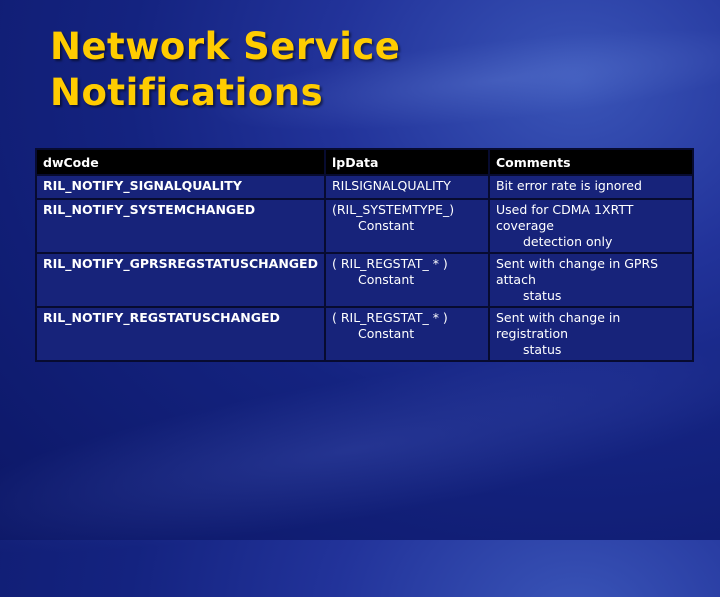  What do you see at coordinates (180, 162) in the screenshot?
I see `column-header-dwcode: dwCode` at bounding box center [180, 162].